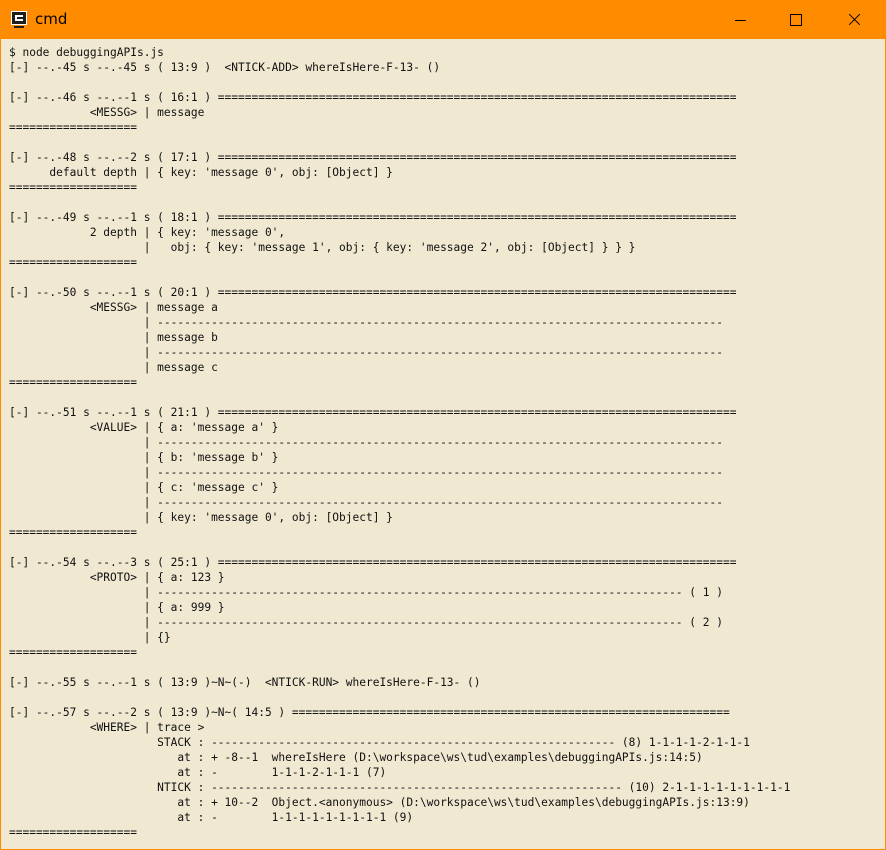 This screenshot has width=886, height=850. Describe the element at coordinates (90, 637) in the screenshot. I see `console-line: | {}` at that location.